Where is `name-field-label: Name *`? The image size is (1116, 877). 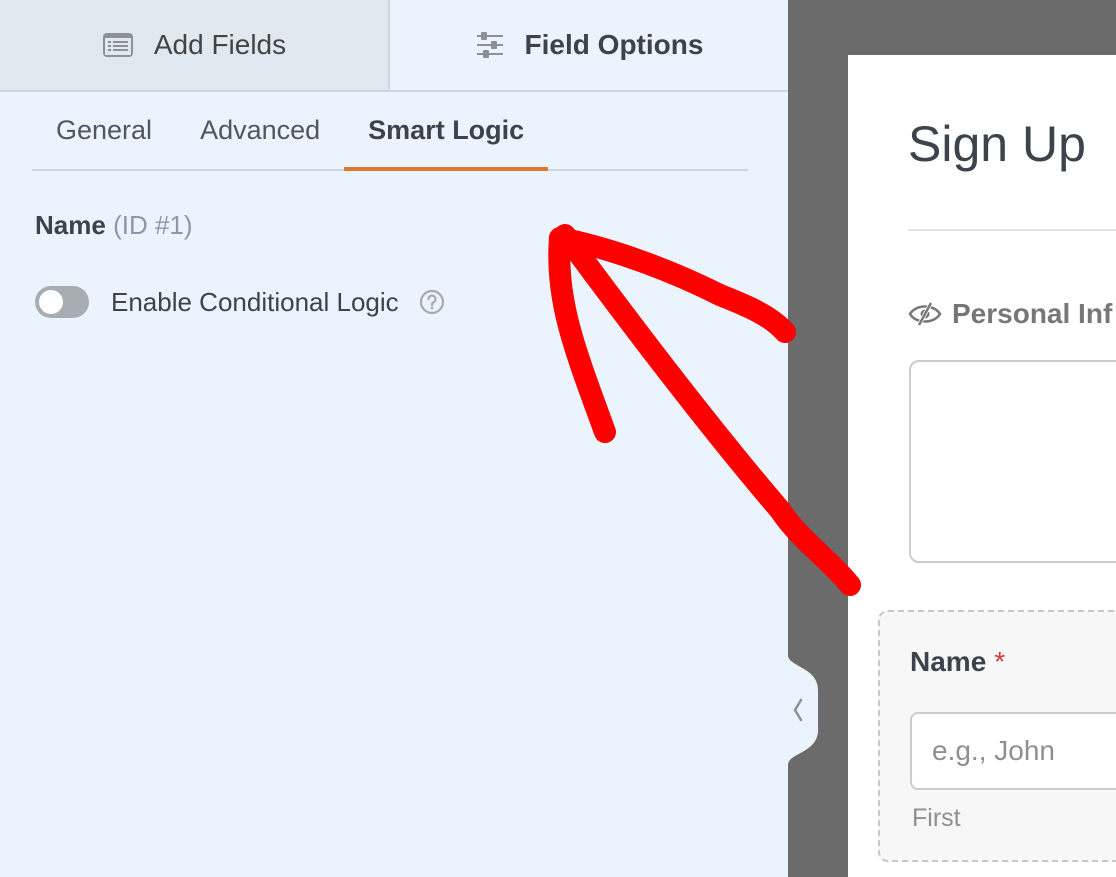
name-field-label: Name * is located at coordinates (957, 662).